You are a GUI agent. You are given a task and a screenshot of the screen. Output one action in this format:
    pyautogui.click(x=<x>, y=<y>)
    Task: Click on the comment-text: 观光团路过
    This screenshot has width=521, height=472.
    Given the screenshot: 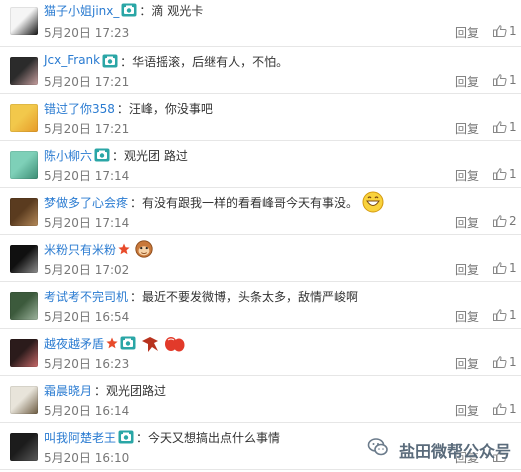 What is the action you would take?
    pyautogui.click(x=136, y=391)
    